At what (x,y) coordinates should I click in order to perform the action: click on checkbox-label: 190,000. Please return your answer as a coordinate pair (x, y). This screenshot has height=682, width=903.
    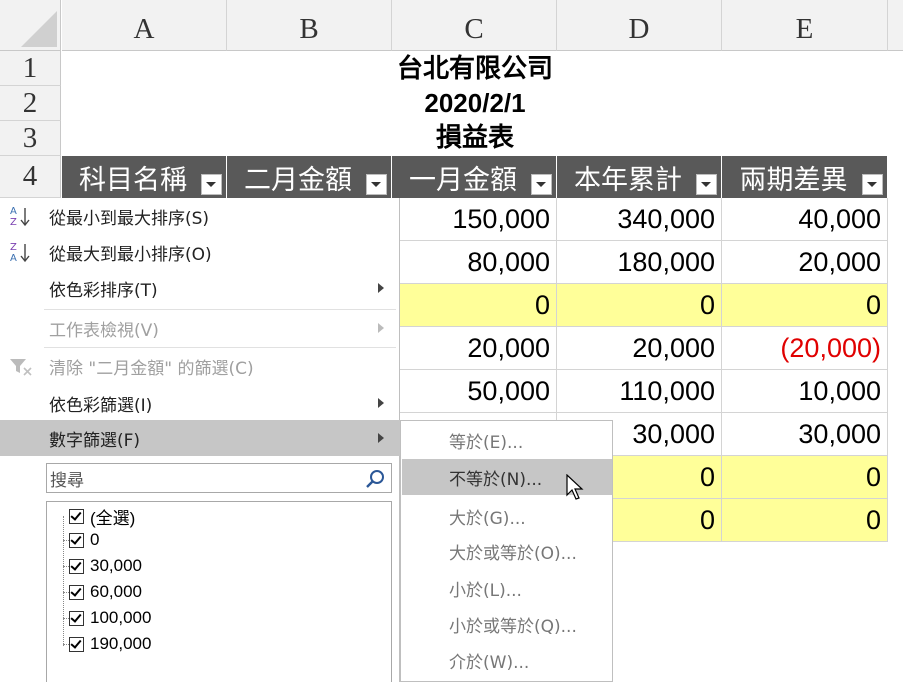
    Looking at the image, I should click on (121, 643).